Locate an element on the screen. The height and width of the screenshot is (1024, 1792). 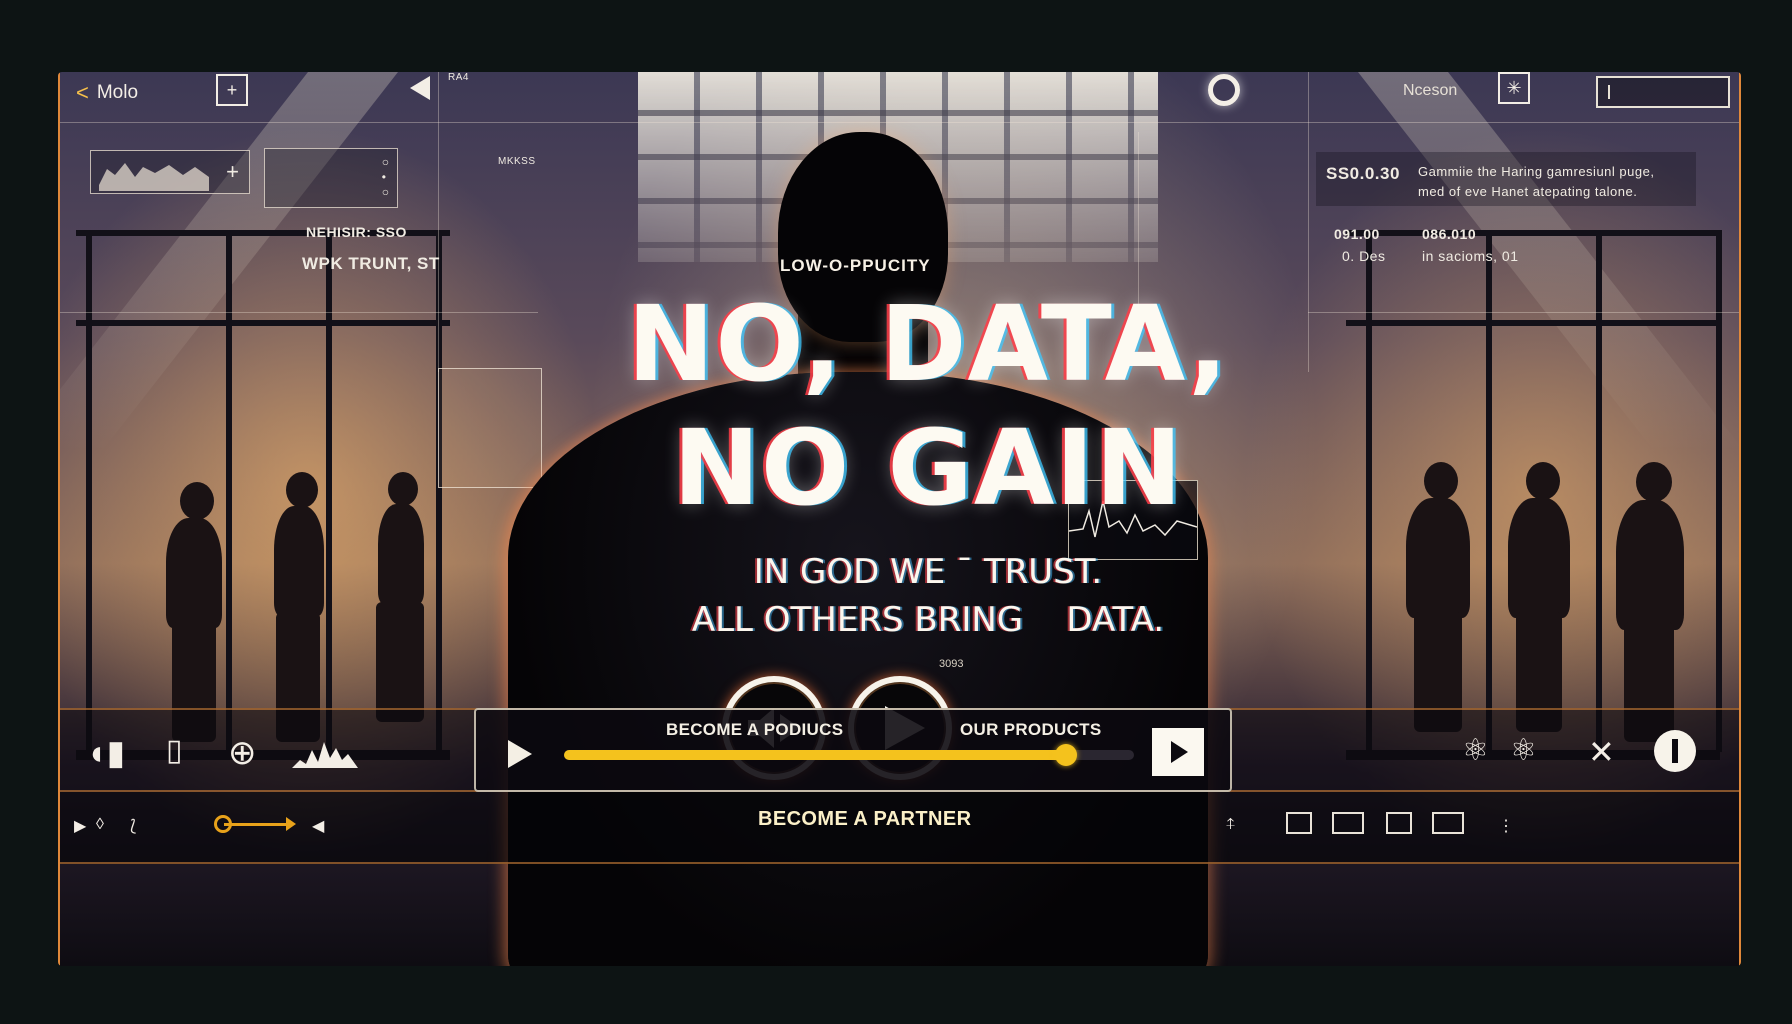
more-vertical-icon: ⋮ is located at coordinates (1506, 826).